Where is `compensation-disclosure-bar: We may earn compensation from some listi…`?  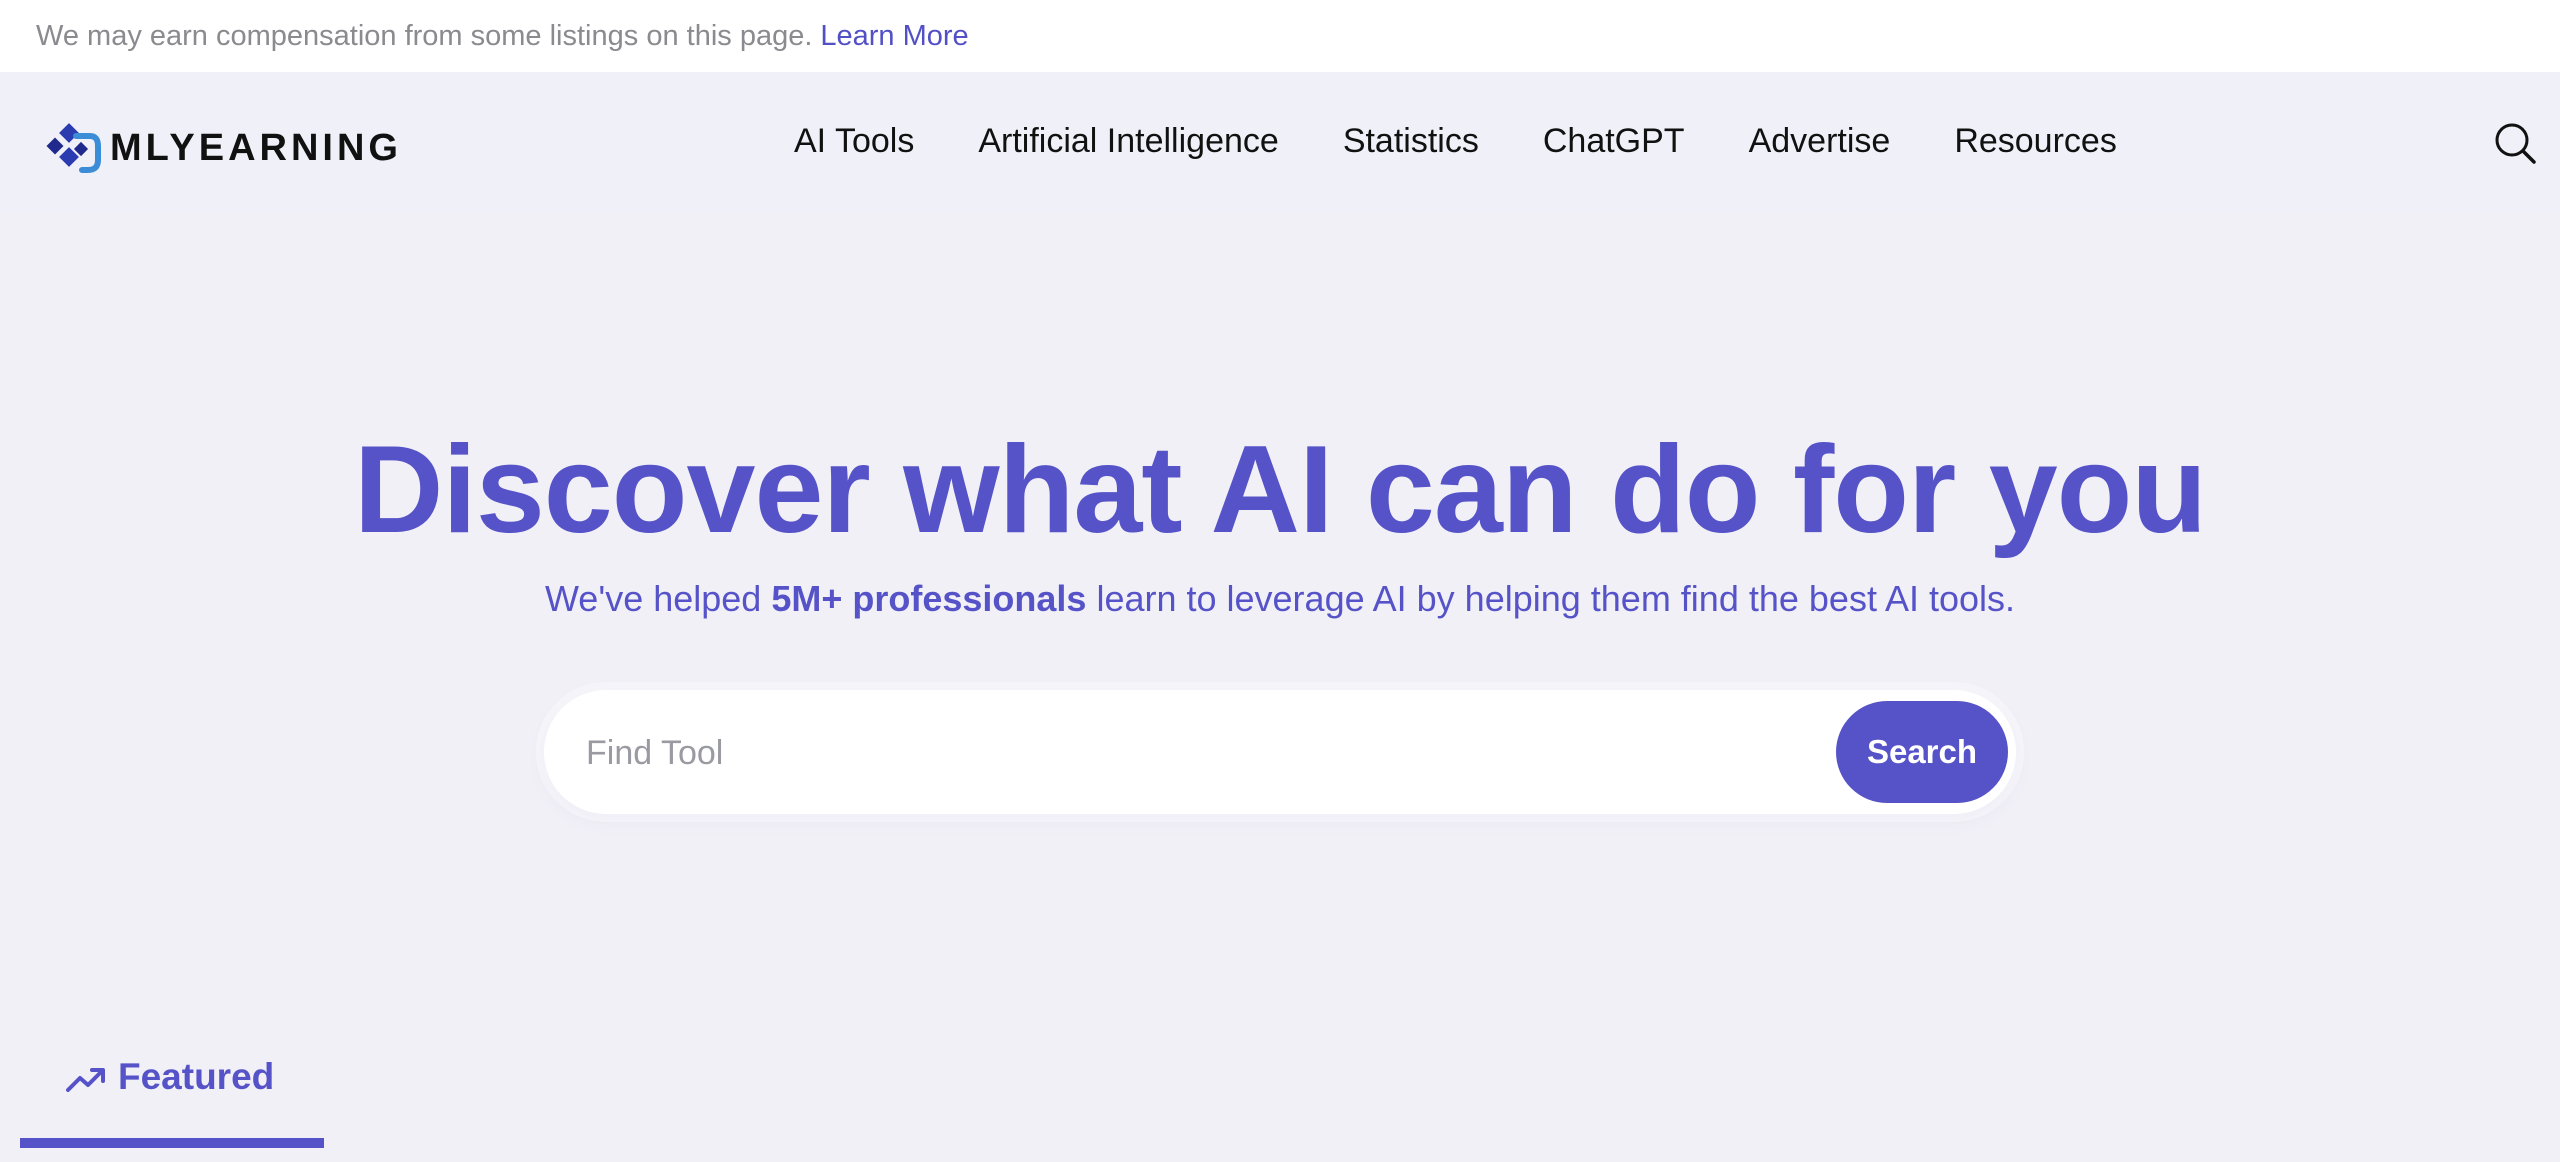
compensation-disclosure-bar: We may earn compensation from some listi… is located at coordinates (1280, 36).